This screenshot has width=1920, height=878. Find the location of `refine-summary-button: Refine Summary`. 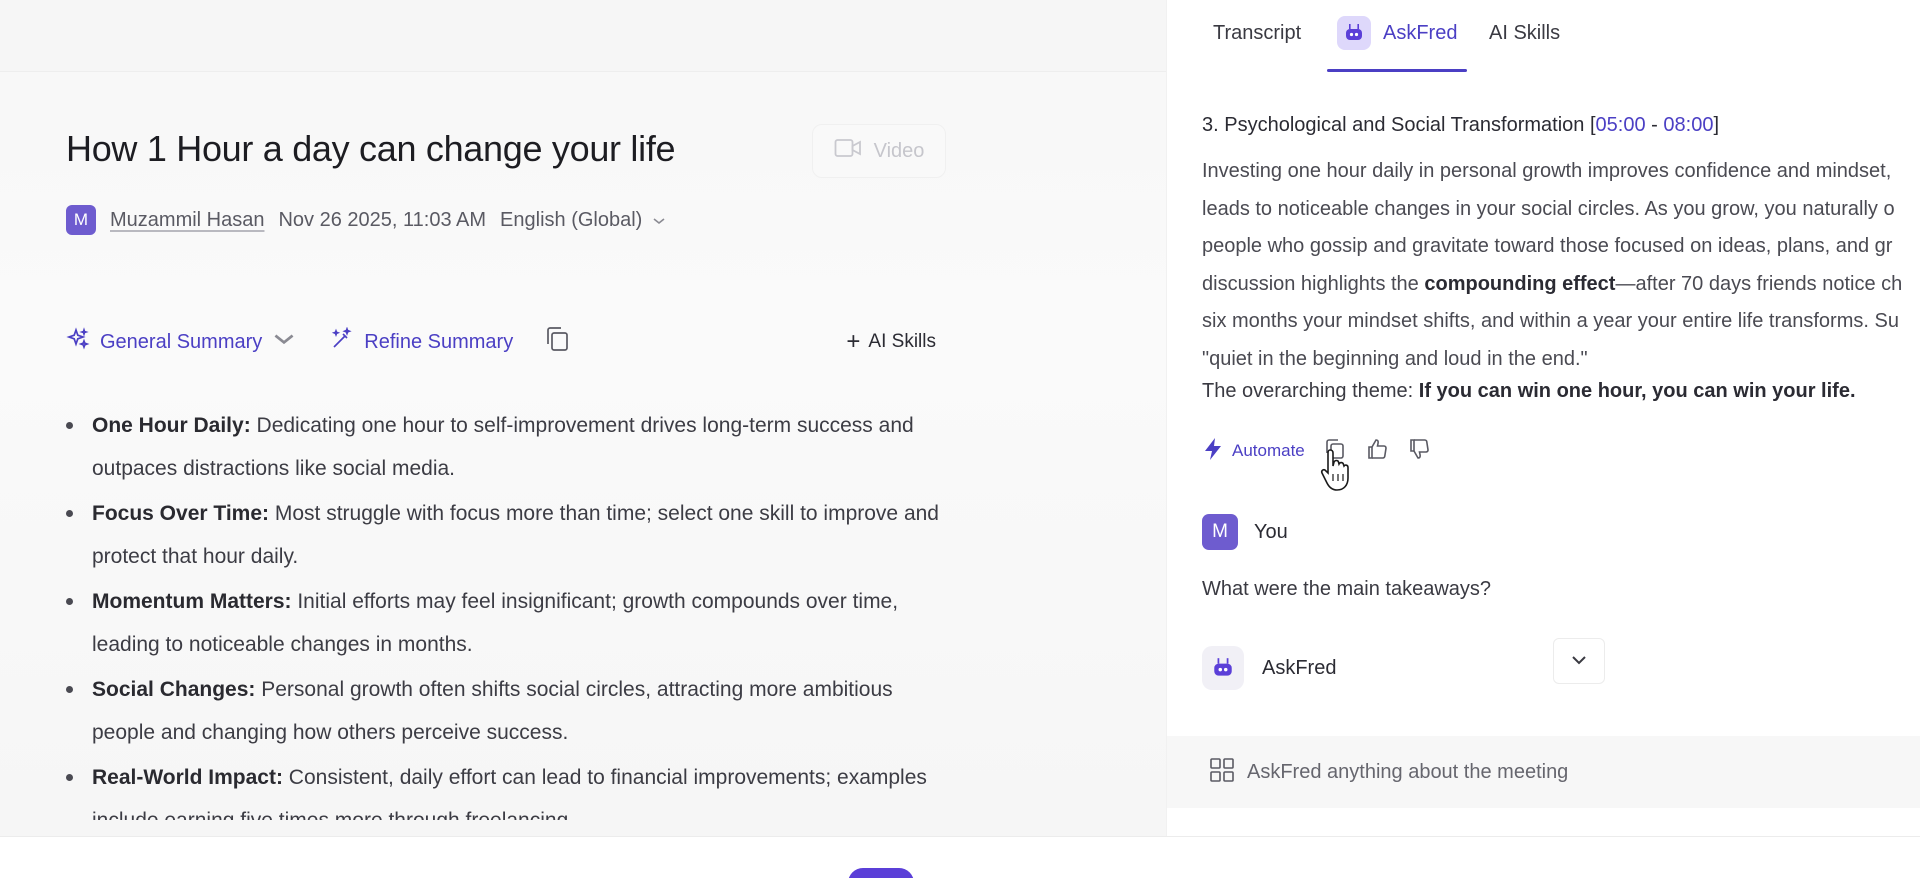

refine-summary-button: Refine Summary is located at coordinates (422, 341).